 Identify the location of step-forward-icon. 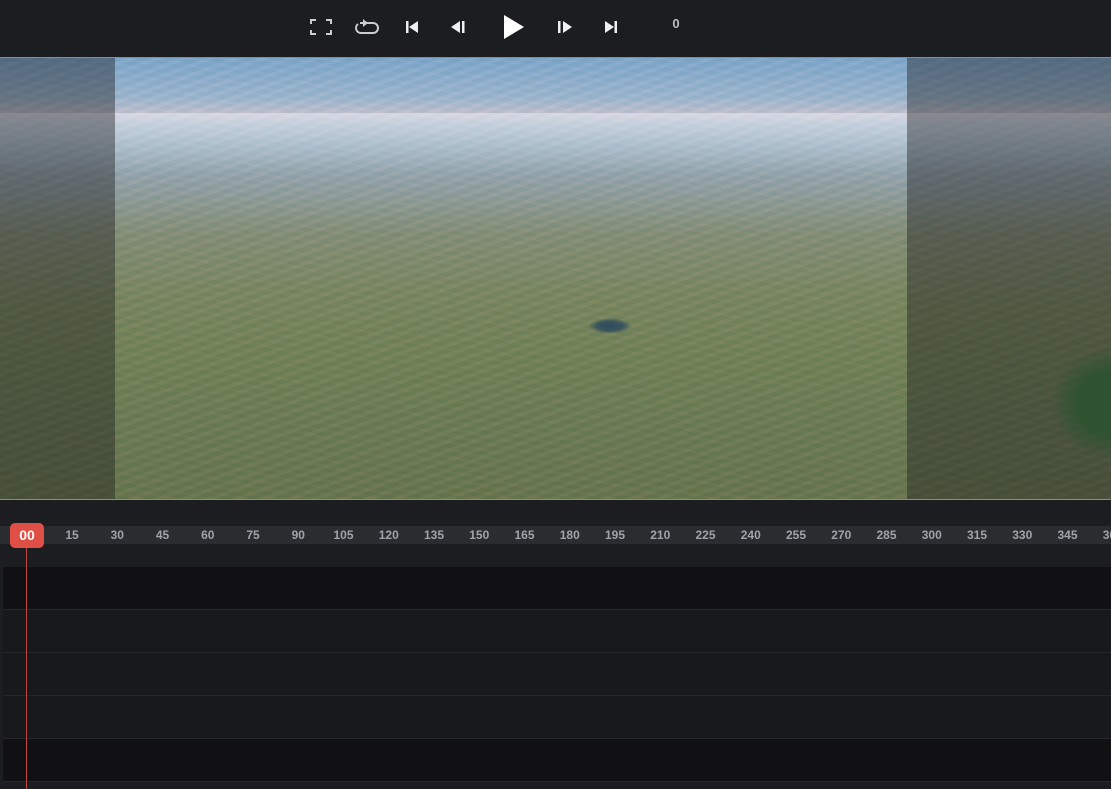
(565, 27).